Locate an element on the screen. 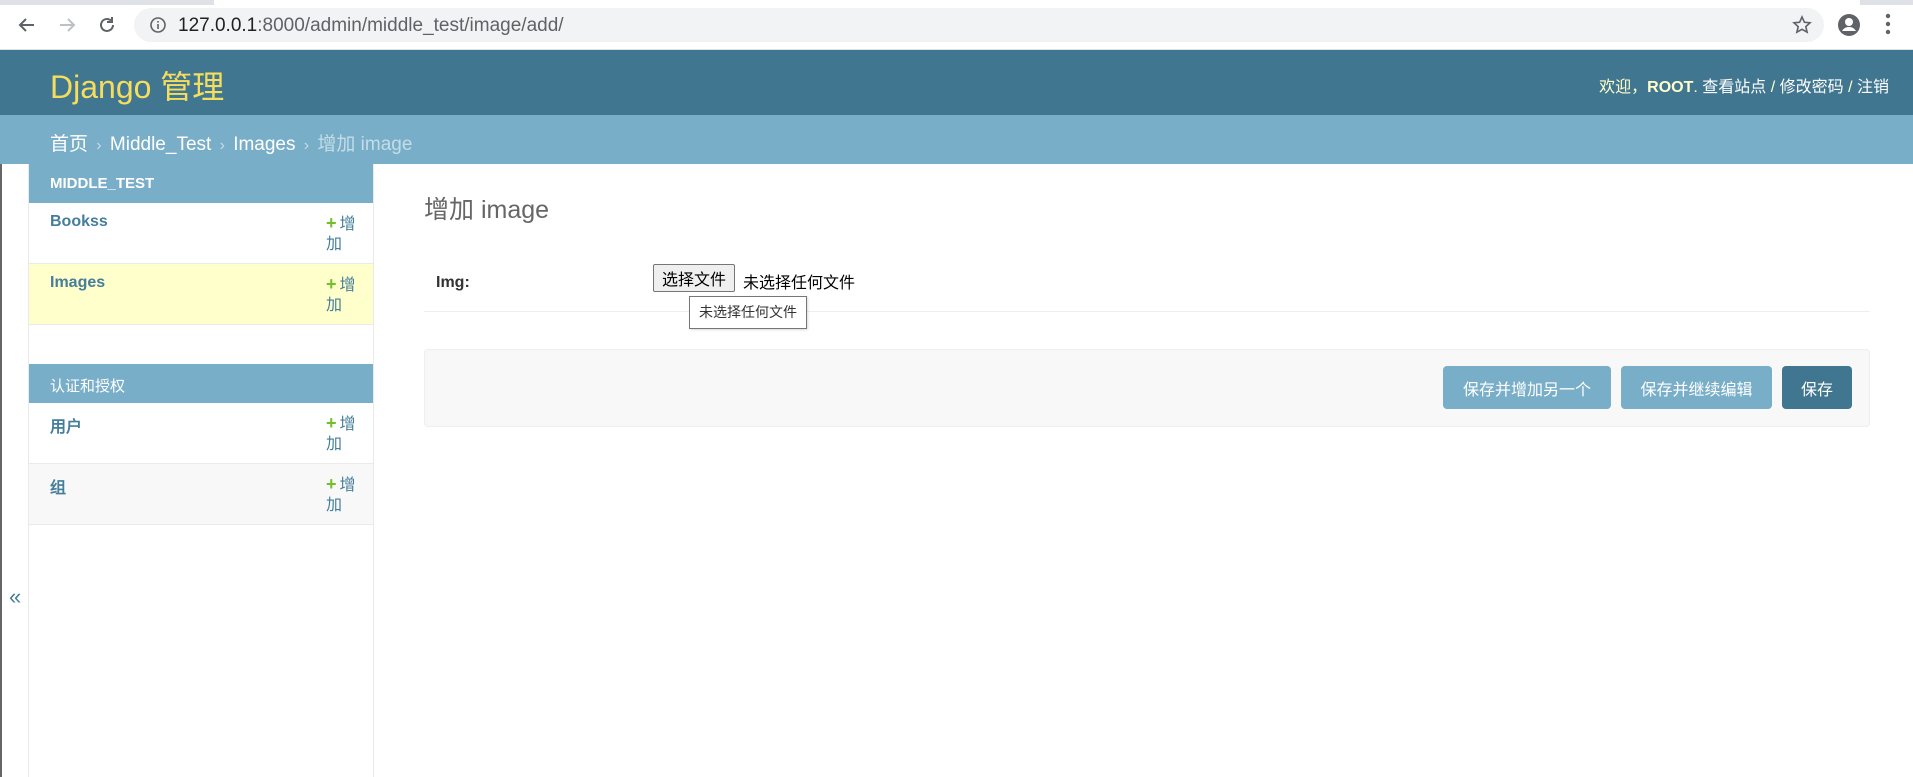 The height and width of the screenshot is (777, 1913). page-title: 增加 image is located at coordinates (487, 210).